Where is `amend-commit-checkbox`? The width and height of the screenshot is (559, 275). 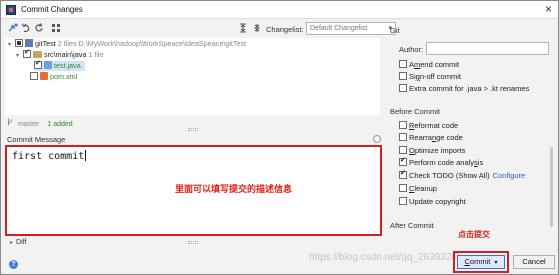 amend-commit-checkbox is located at coordinates (403, 64).